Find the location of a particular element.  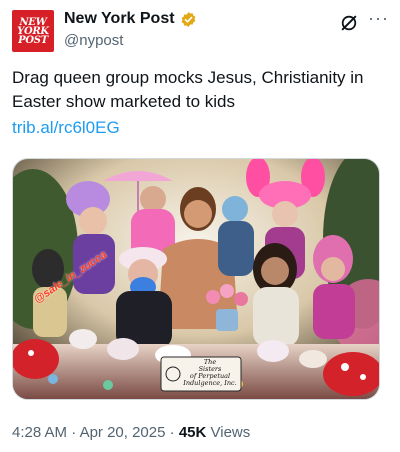

account-handle: @nypost is located at coordinates (93, 40).